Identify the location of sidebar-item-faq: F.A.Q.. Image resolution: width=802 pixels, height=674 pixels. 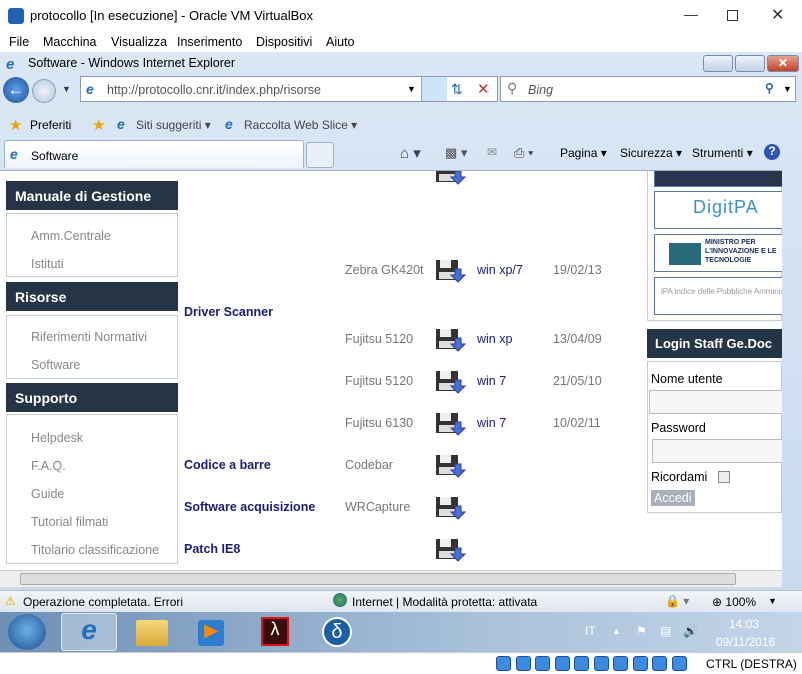
(48, 466).